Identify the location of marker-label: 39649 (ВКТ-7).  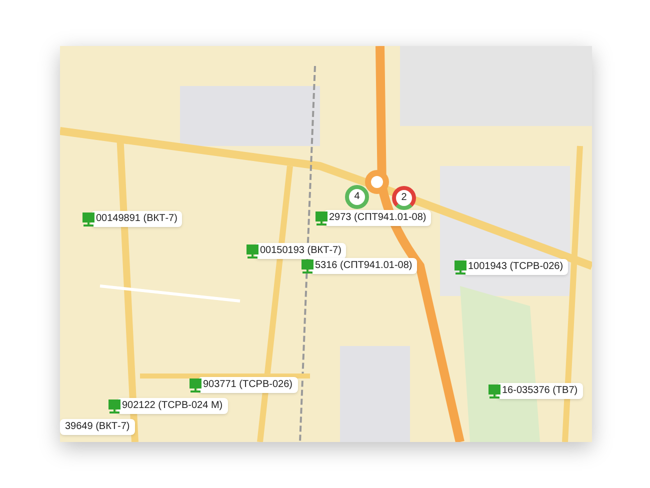
(97, 427).